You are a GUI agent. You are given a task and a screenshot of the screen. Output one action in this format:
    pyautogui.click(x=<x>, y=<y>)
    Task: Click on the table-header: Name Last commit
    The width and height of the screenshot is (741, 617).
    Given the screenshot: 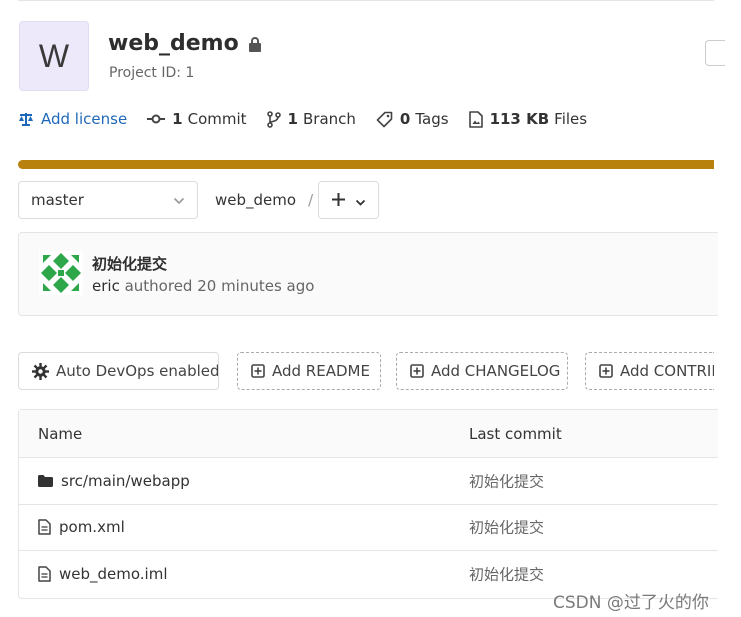 What is the action you would take?
    pyautogui.click(x=368, y=434)
    